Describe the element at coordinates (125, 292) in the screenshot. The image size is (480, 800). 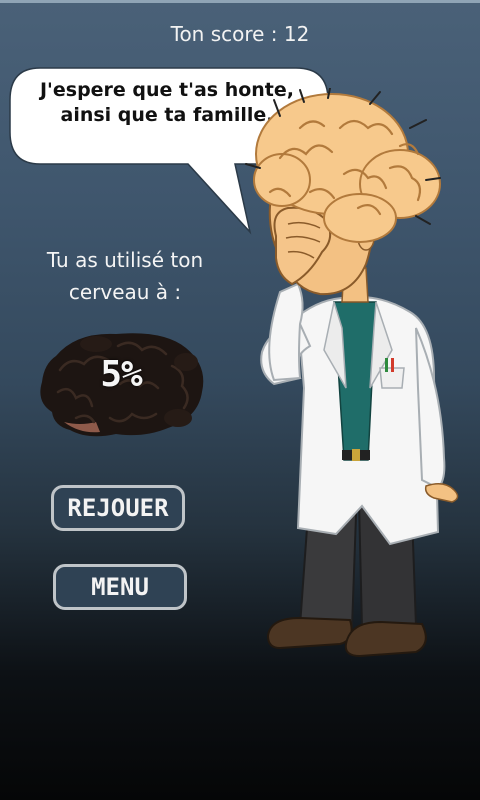
I see `brain-usage-line-2: cerveau à :` at that location.